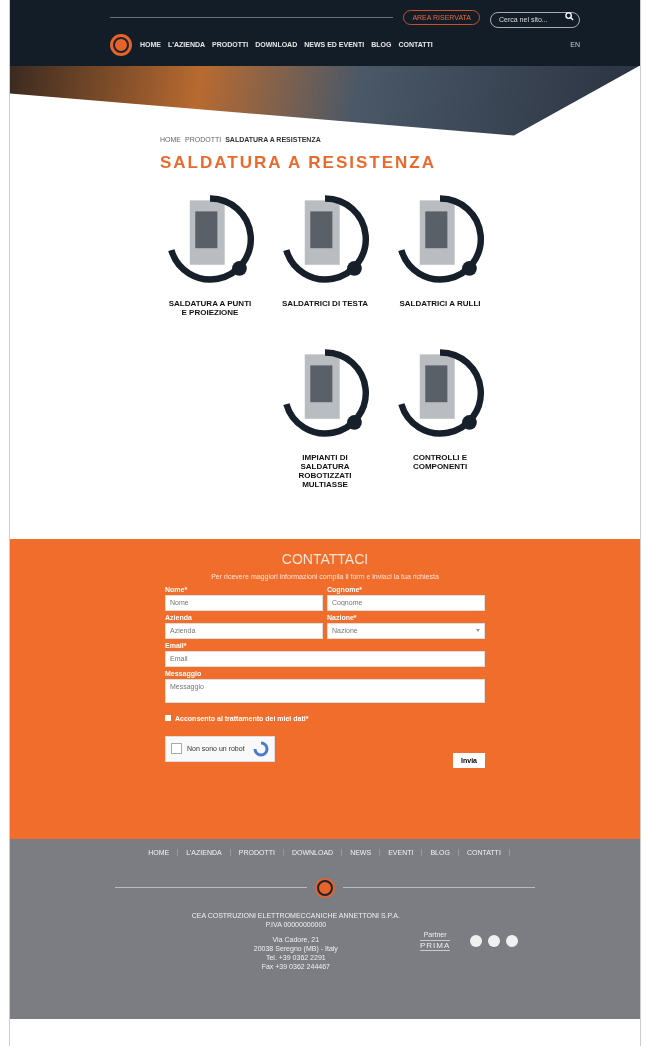 The height and width of the screenshot is (1046, 650). I want to click on product-link: SALDATRICI A RULLI, so click(440, 303).